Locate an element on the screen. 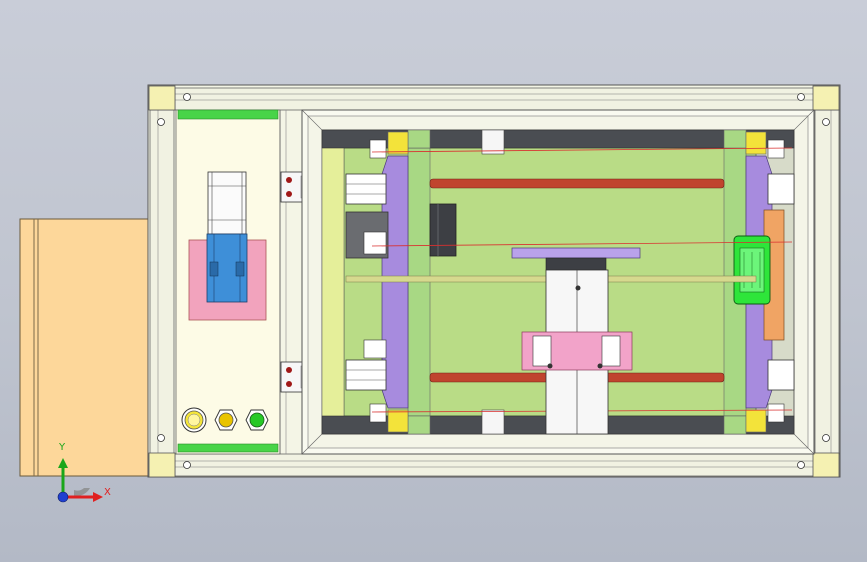  green-button is located at coordinates (257, 420).